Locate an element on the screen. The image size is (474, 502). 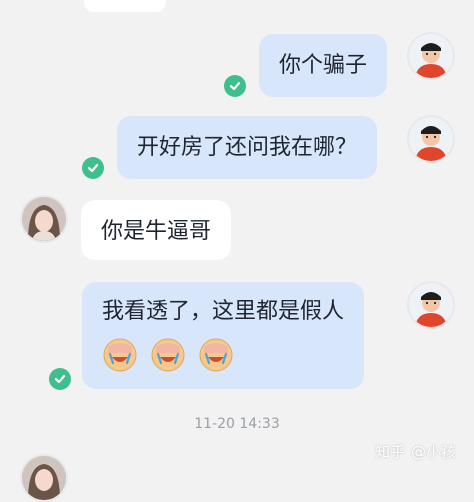
emoji-row is located at coordinates (223, 355).